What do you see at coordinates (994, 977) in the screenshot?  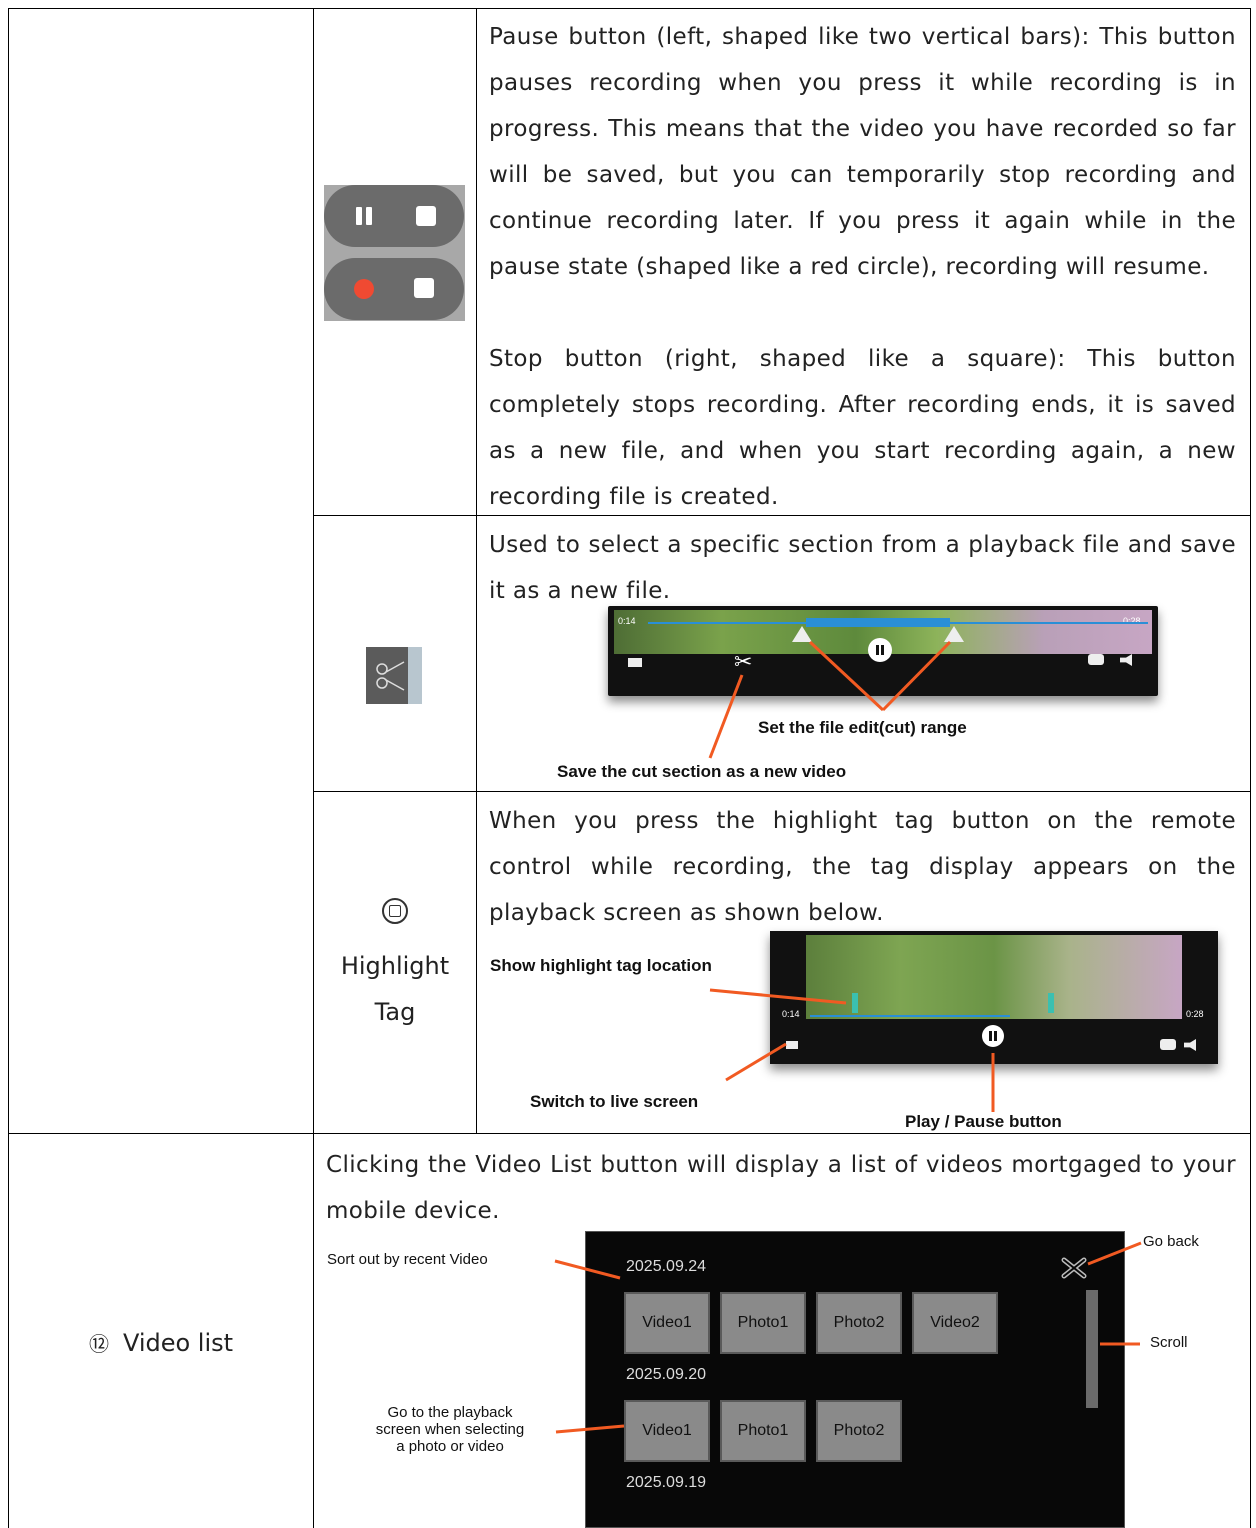 I see `video-frame` at bounding box center [994, 977].